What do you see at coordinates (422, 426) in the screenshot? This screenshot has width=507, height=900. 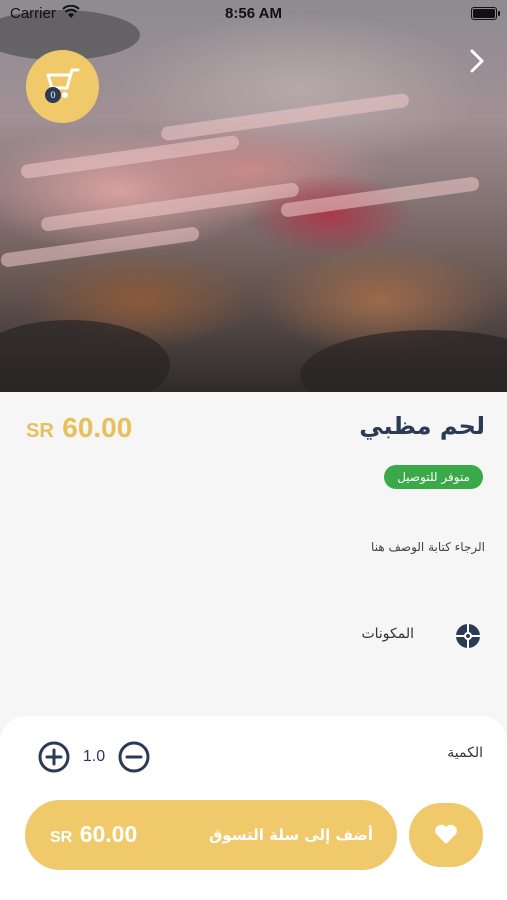 I see `product-title: لحم مظبي` at bounding box center [422, 426].